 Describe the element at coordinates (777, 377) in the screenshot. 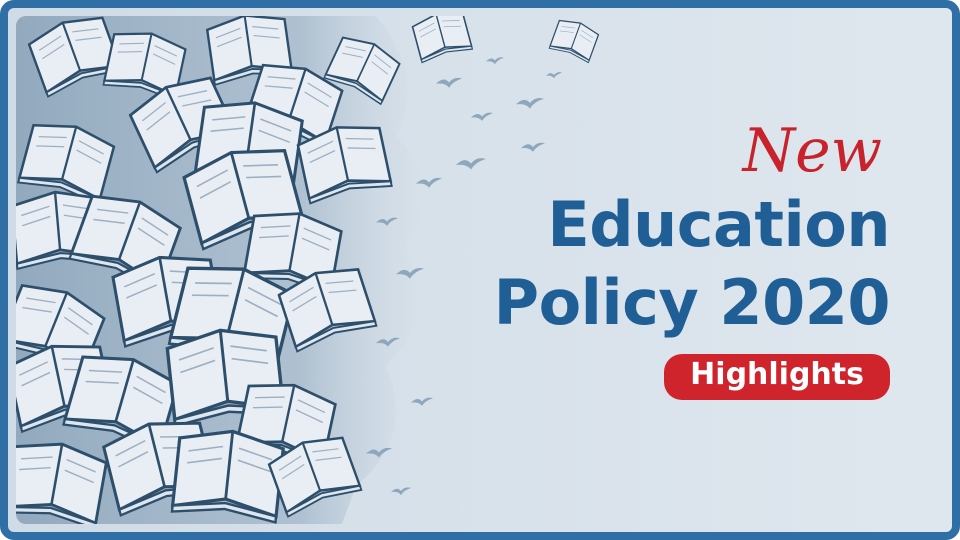

I see `highlights-badge: Highlights` at that location.